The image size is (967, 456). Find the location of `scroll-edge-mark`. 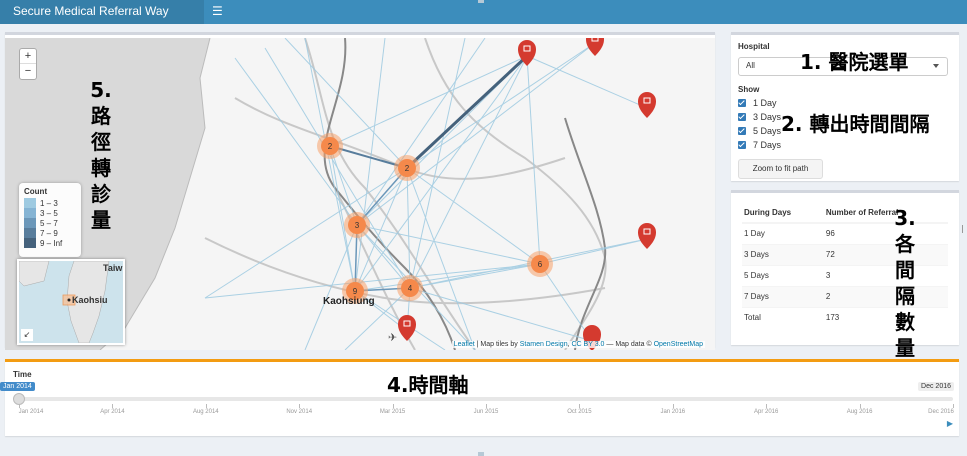

scroll-edge-mark is located at coordinates (964, 229).